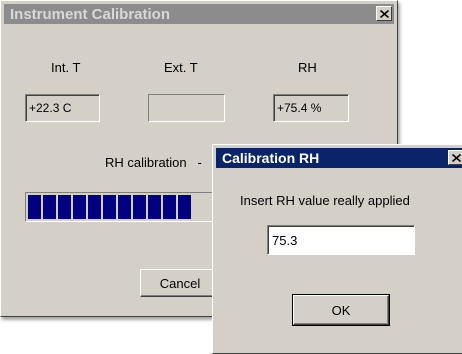  What do you see at coordinates (341, 240) in the screenshot?
I see `rh-value-input` at bounding box center [341, 240].